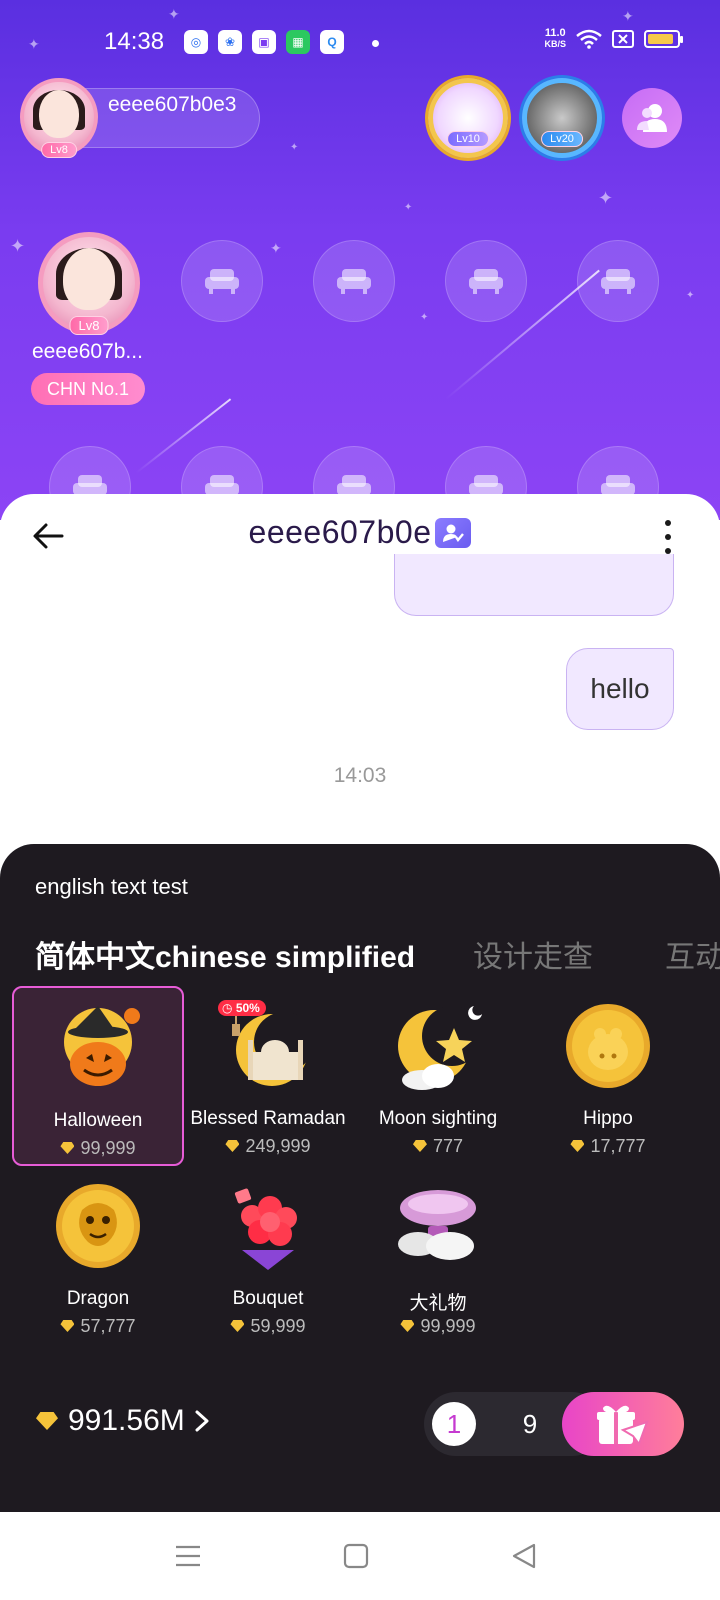 Image resolution: width=720 pixels, height=1600 pixels. What do you see at coordinates (608, 1118) in the screenshot?
I see `gift-name: Hippo` at bounding box center [608, 1118].